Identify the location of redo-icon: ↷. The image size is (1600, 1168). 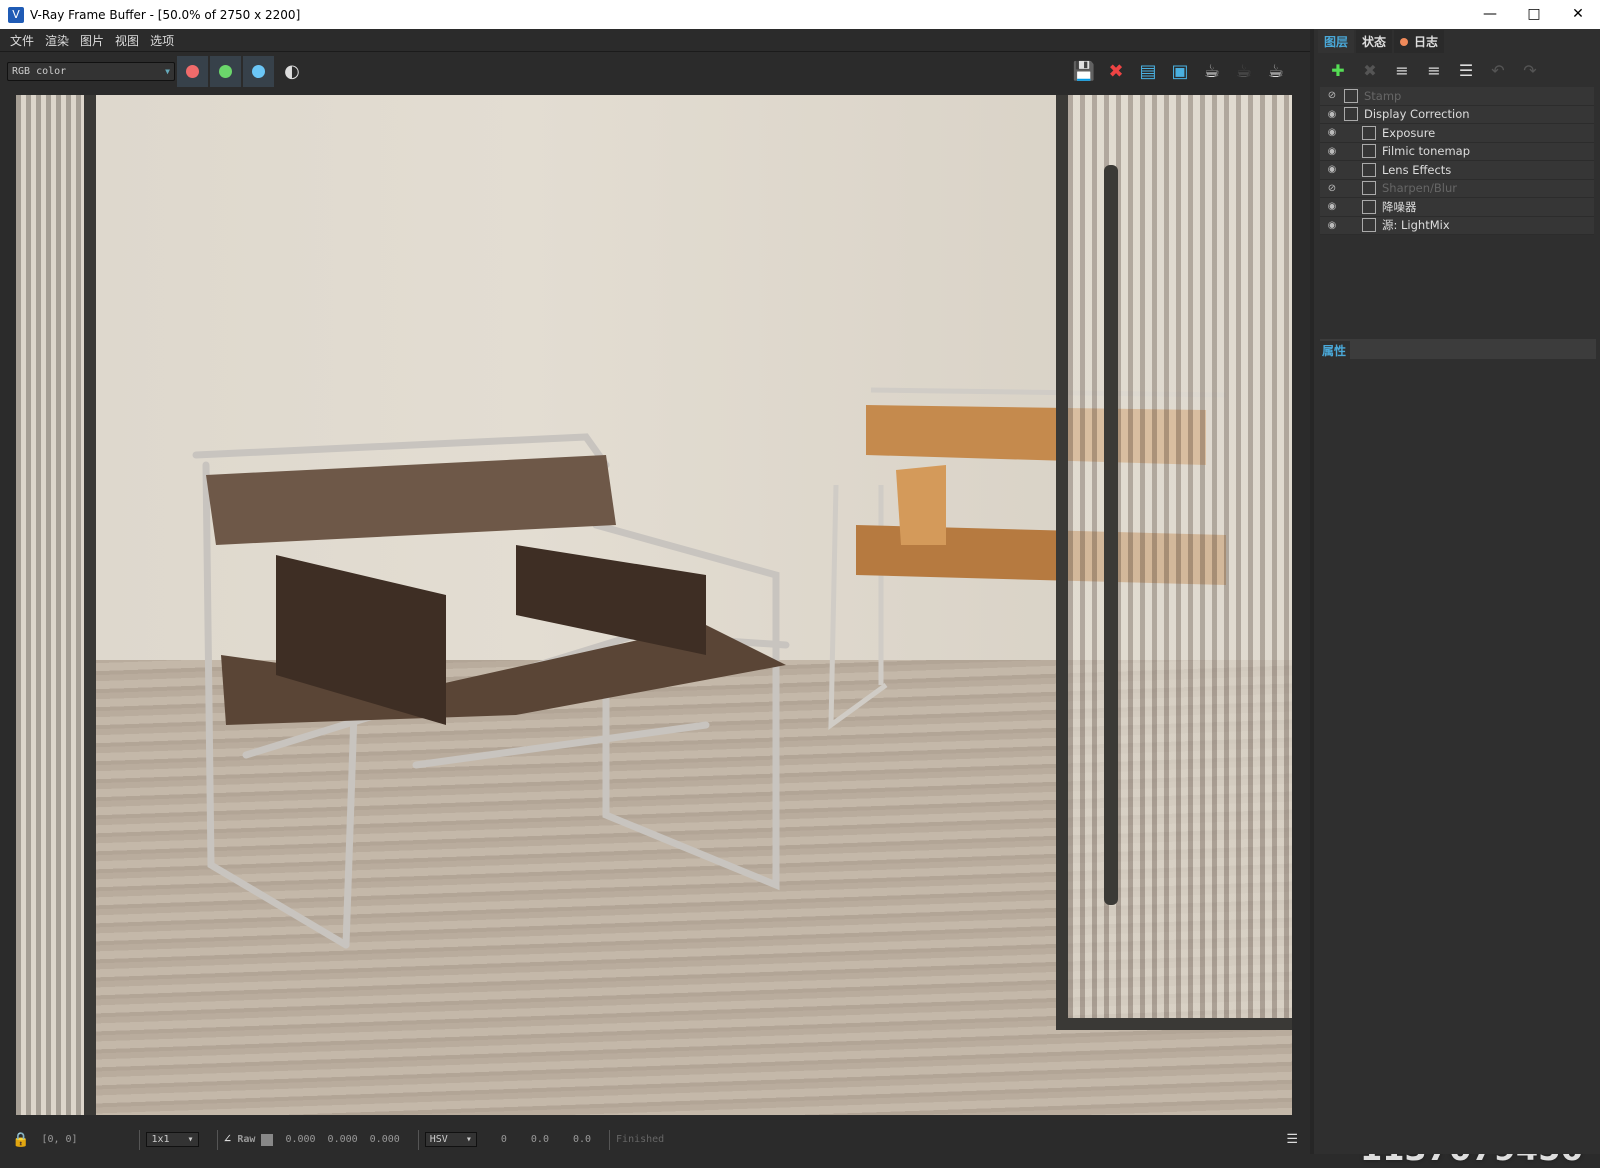
(1530, 70).